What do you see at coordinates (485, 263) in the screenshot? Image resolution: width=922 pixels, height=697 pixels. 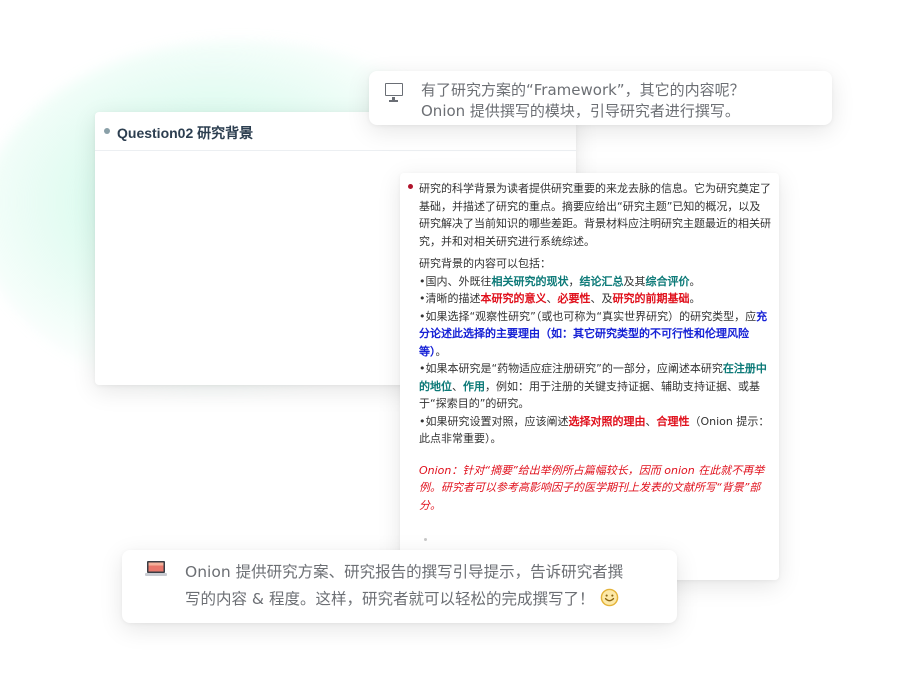 I see `list-heading: 研究背景的内容可以包括：` at bounding box center [485, 263].